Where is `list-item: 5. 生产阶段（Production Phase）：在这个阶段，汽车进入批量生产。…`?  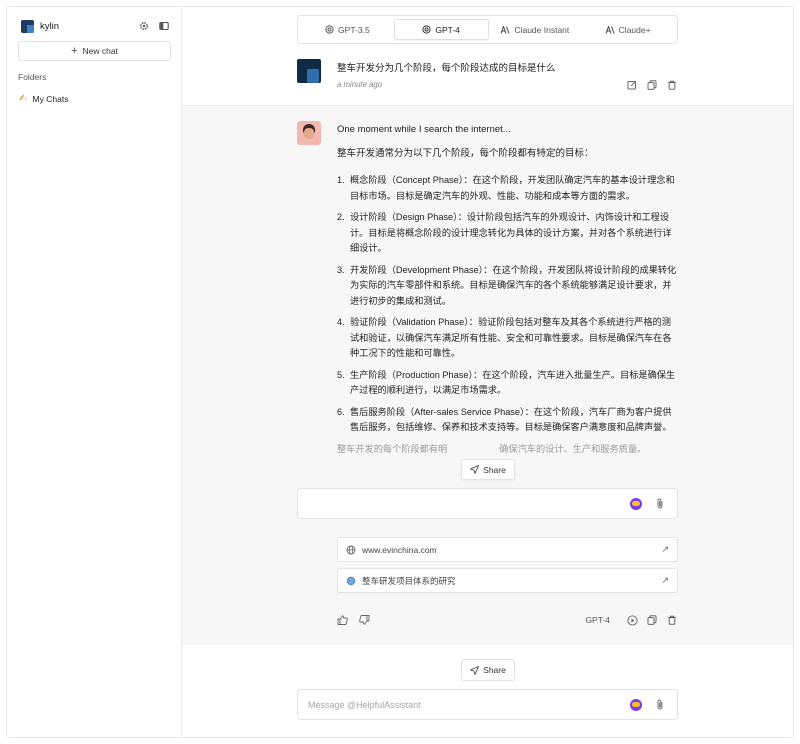
list-item: 5. 生产阶段（Production Phase）：在这个阶段，汽车进入批量生产。… is located at coordinates (506, 382).